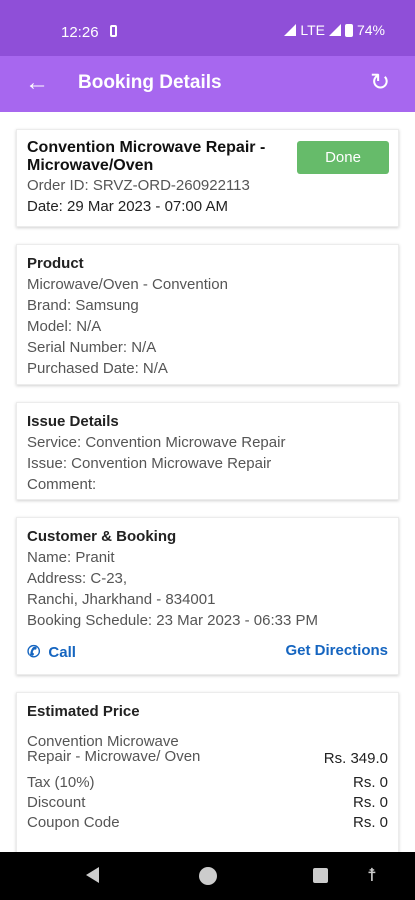 Image resolution: width=415 pixels, height=900 pixels. What do you see at coordinates (64, 326) in the screenshot?
I see `product-model: Model: N/A` at bounding box center [64, 326].